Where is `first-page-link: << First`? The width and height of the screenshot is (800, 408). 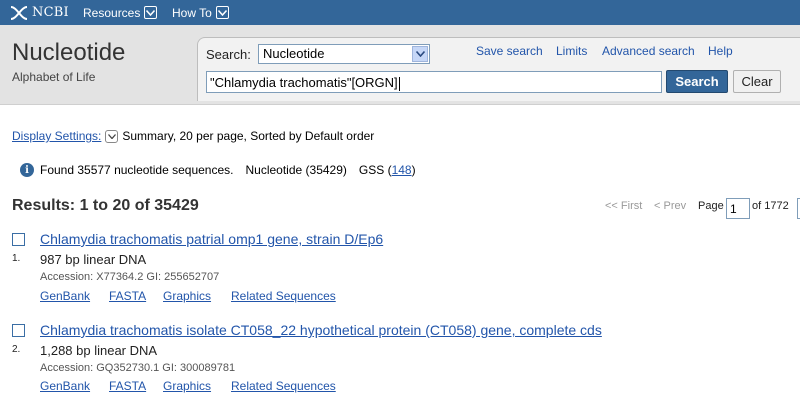
first-page-link: << First is located at coordinates (623, 211).